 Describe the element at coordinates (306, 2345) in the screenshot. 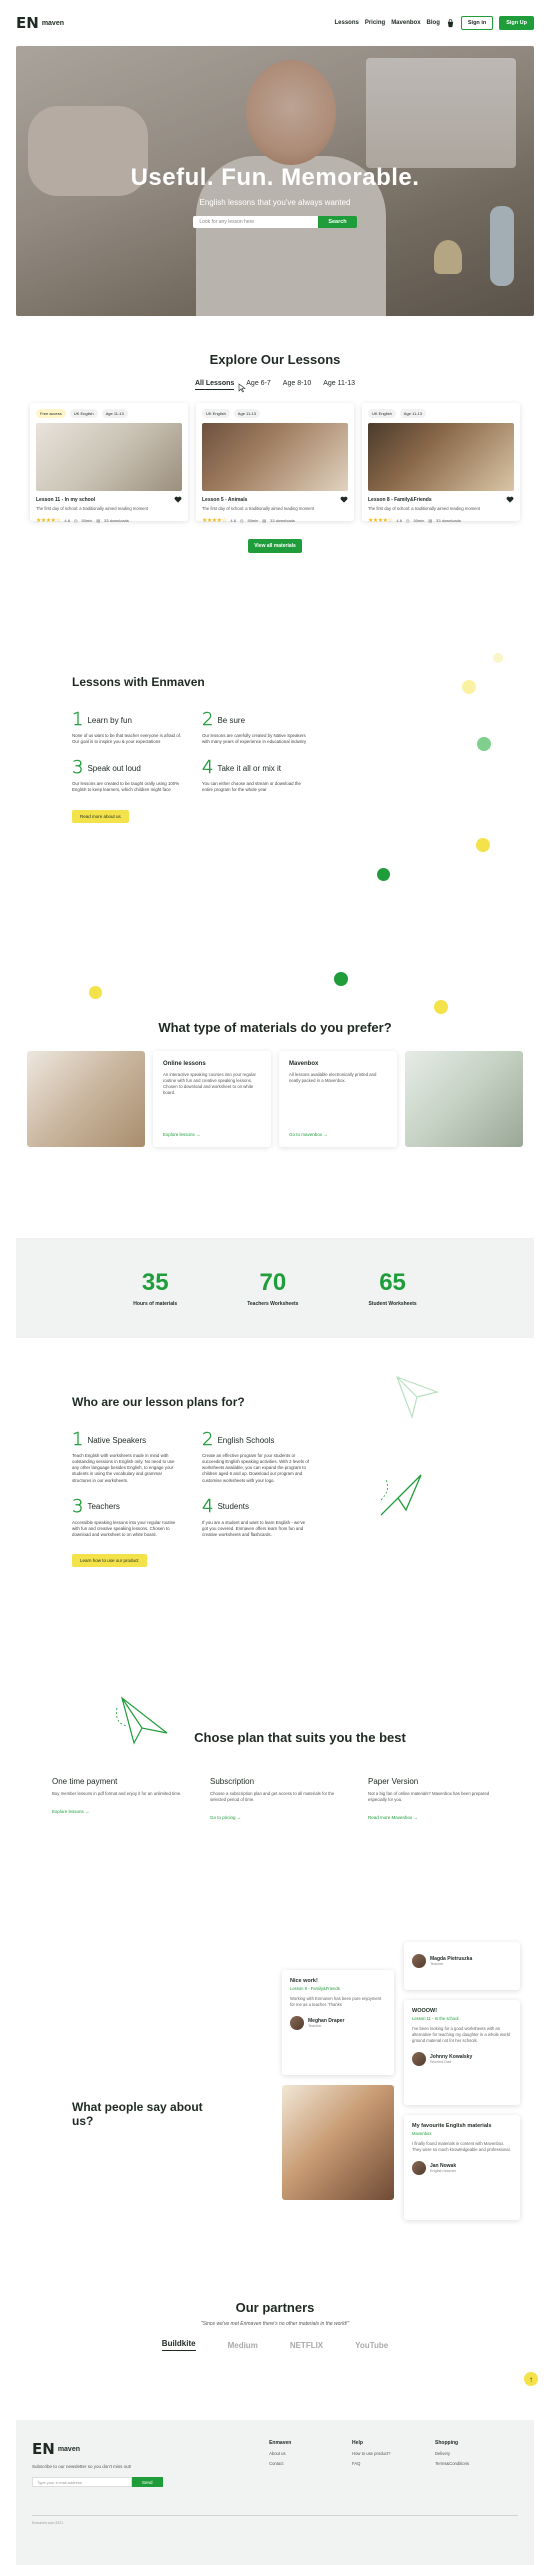

I see `partner-logo-netflix: NETFLIX` at that location.